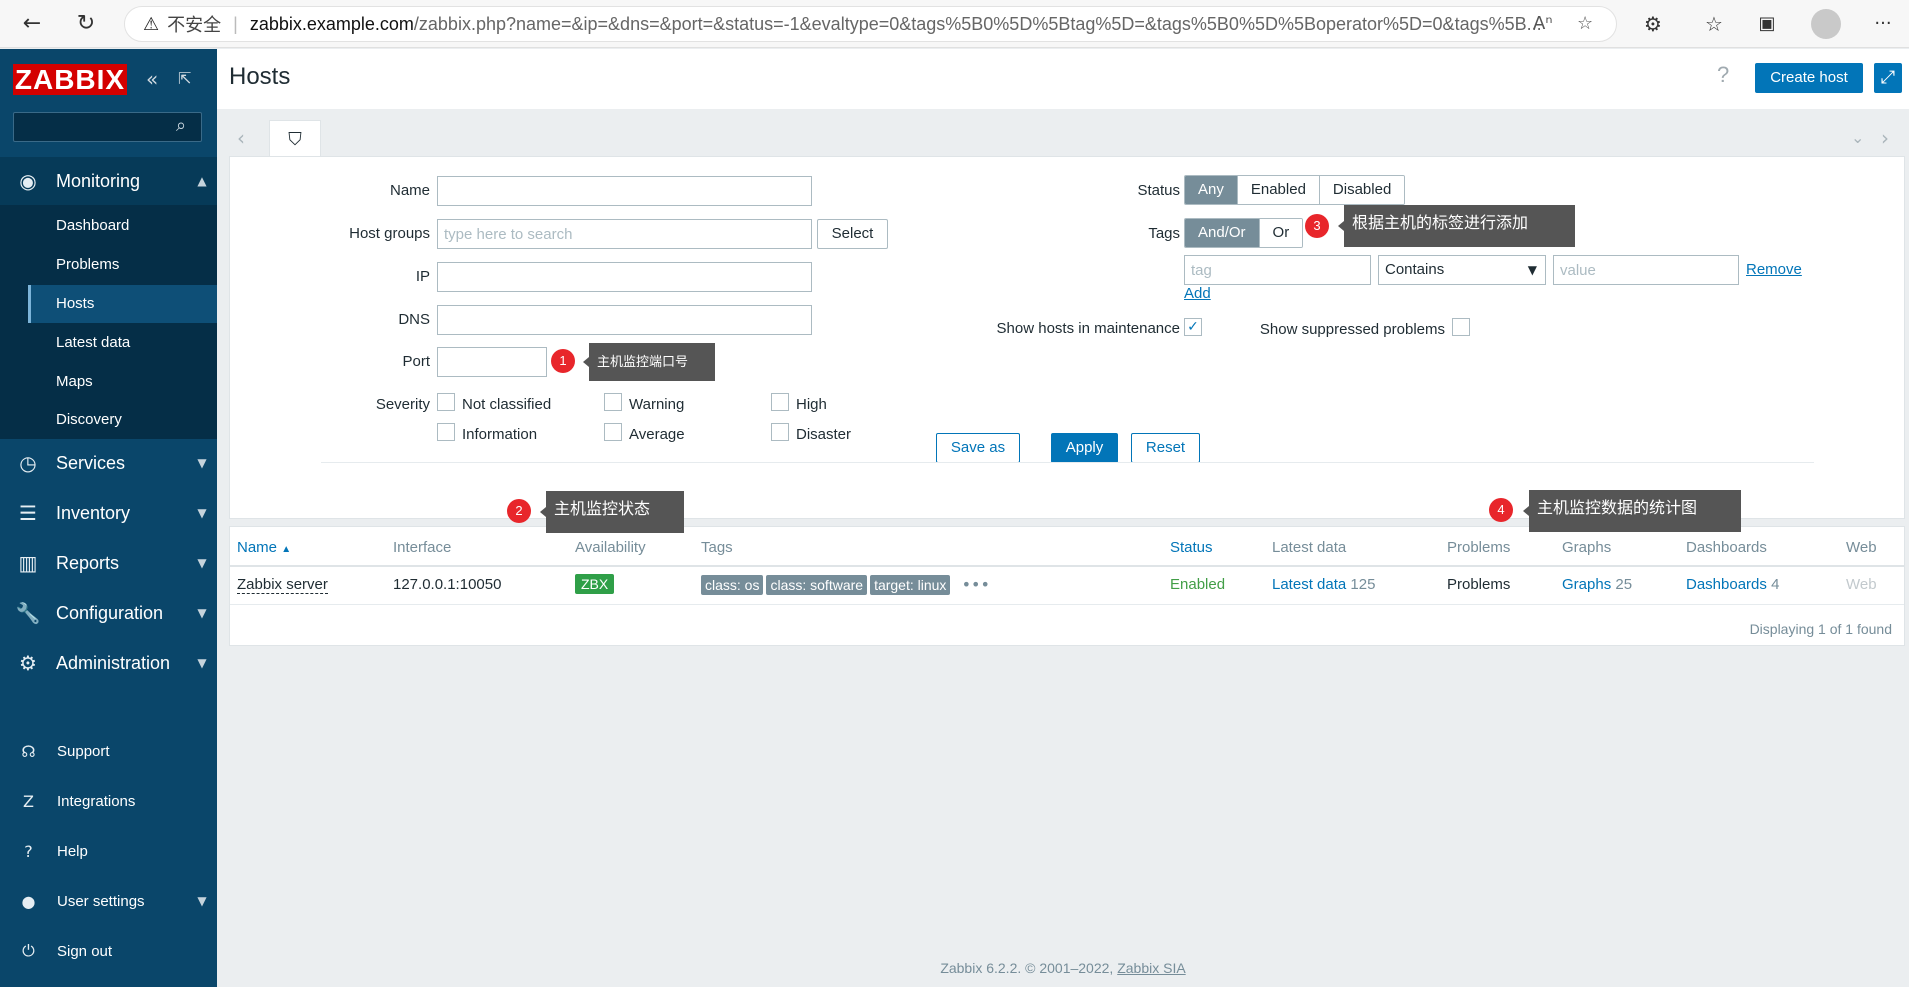 The height and width of the screenshot is (987, 1909). I want to click on sidebar-item-problems: Problems, so click(122, 265).